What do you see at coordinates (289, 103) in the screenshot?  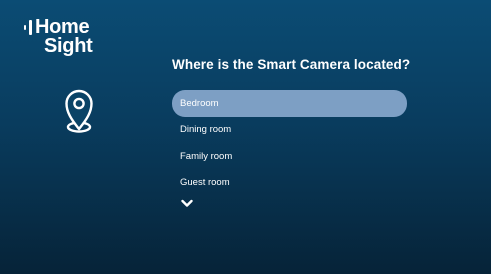 I see `room-option-bedroom: Bedroom` at bounding box center [289, 103].